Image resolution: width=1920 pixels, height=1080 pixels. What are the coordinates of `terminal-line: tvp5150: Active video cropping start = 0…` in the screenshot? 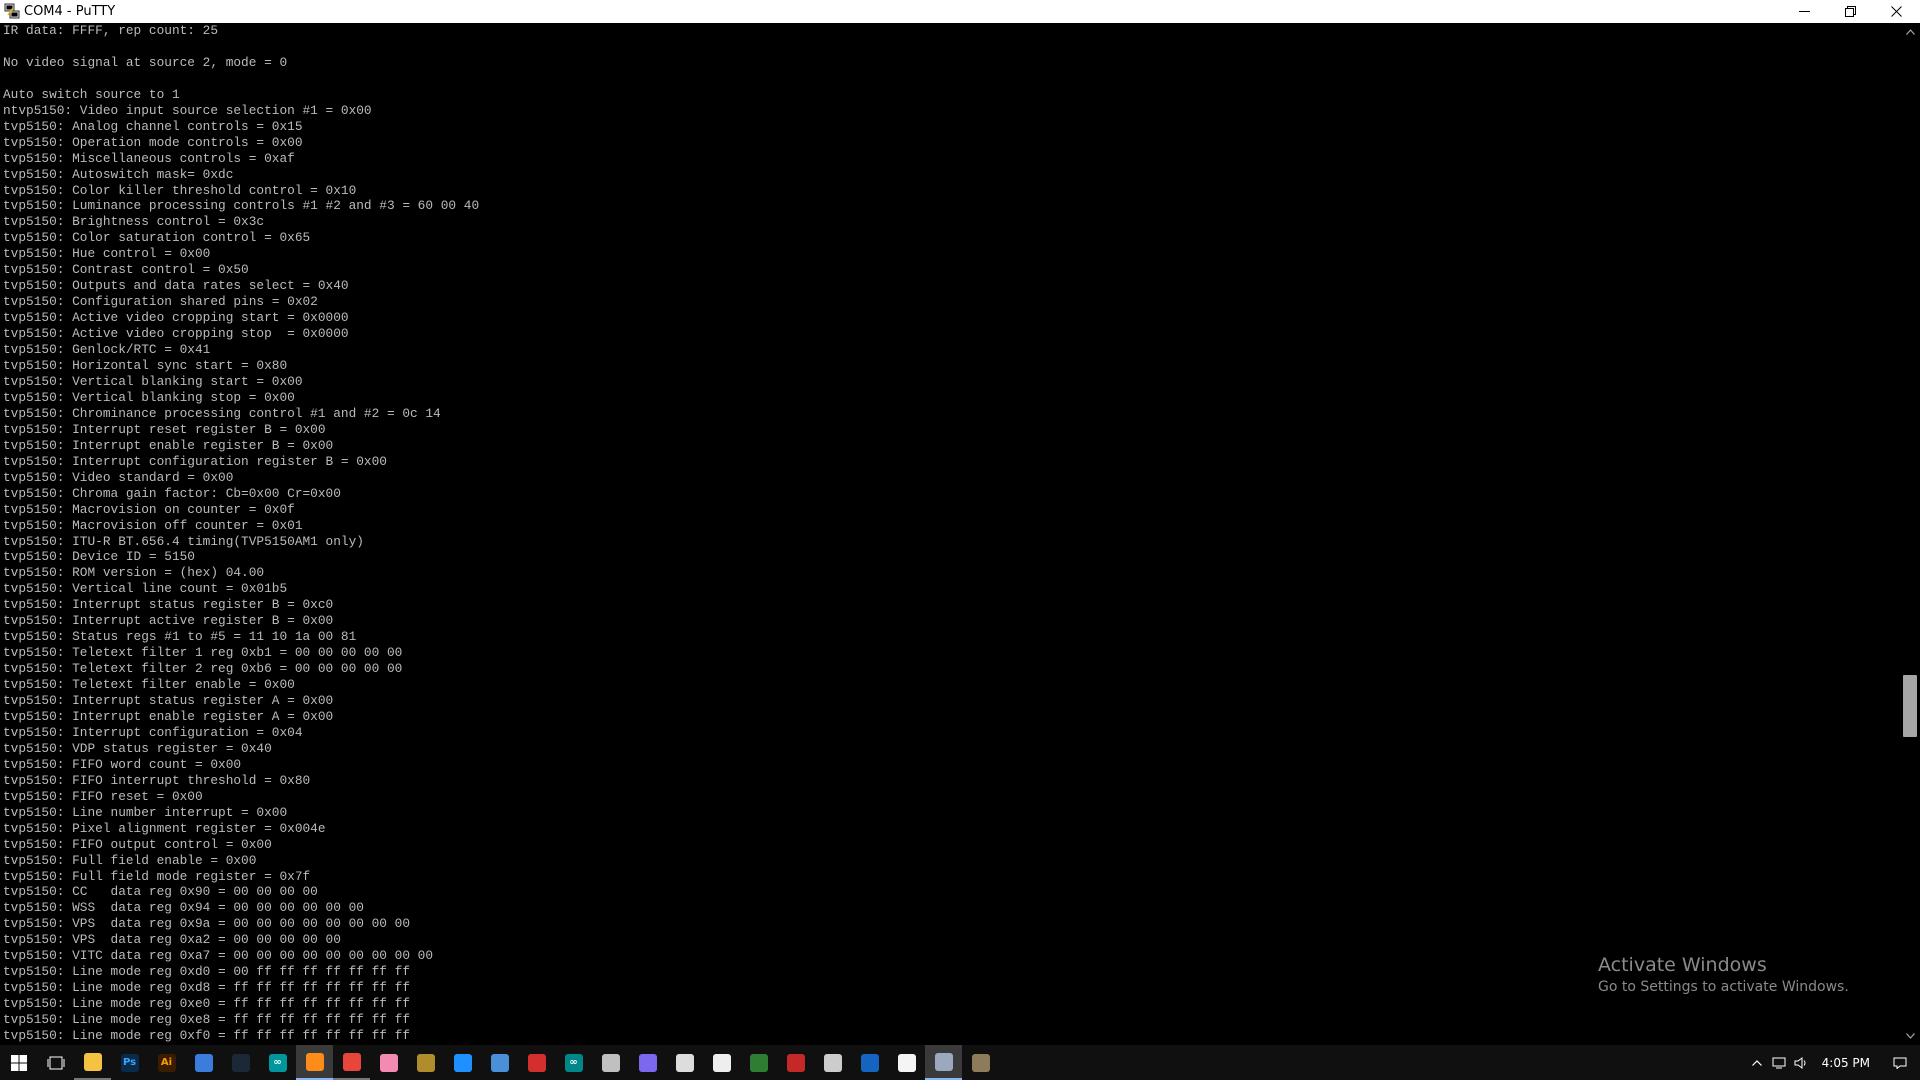 It's located at (176, 318).